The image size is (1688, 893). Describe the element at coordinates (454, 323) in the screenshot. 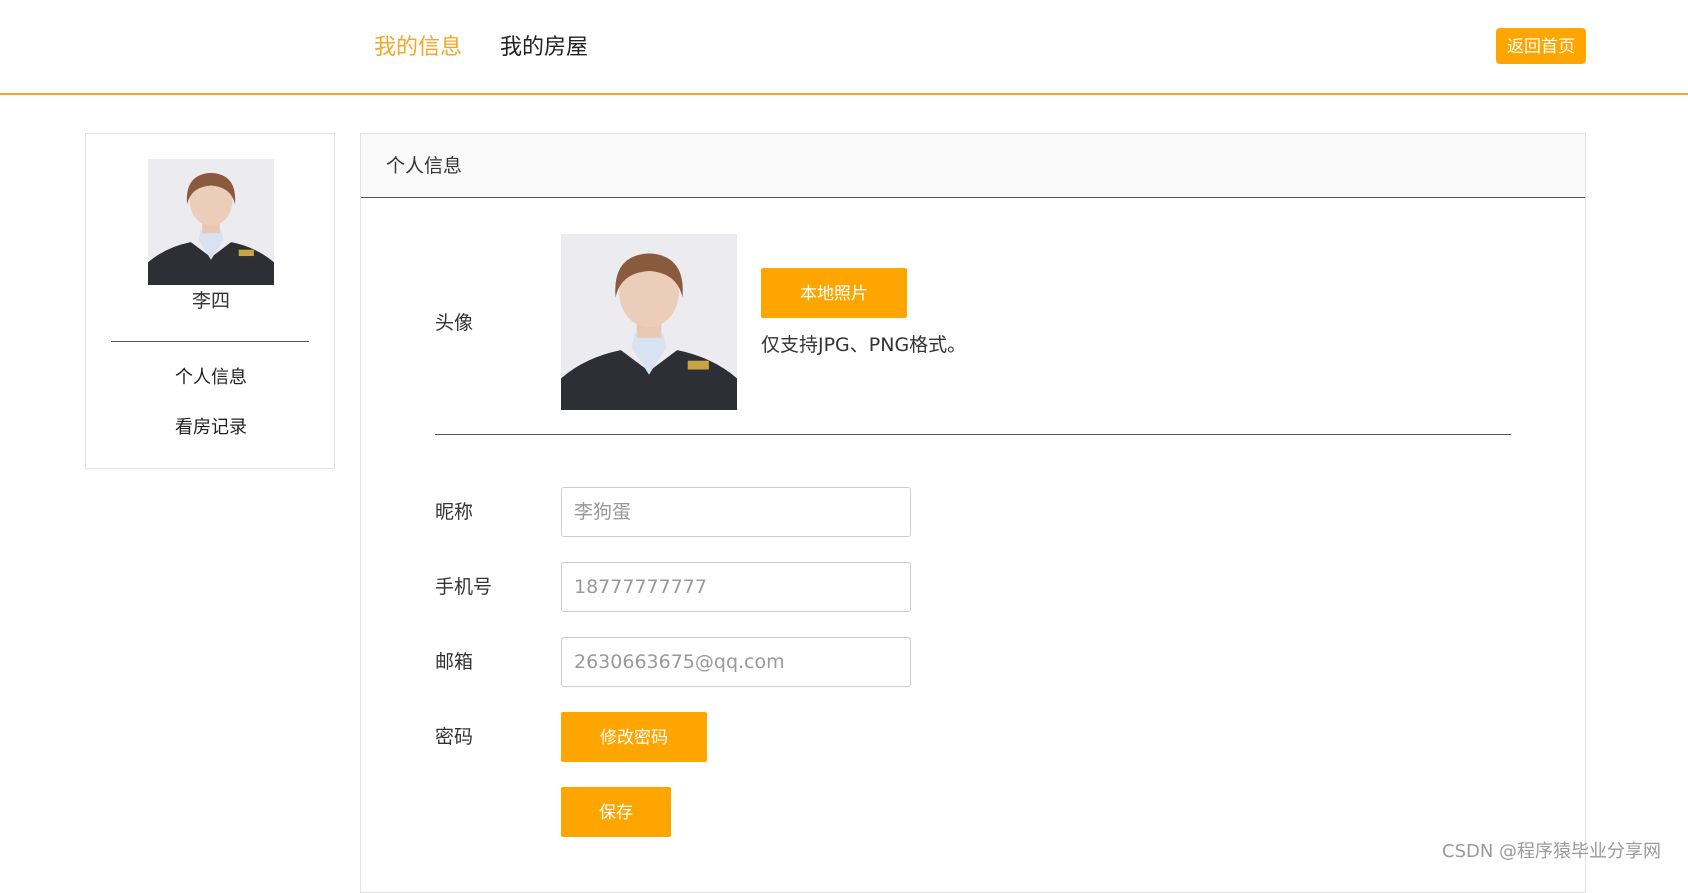

I see `avatar-label: 头像` at that location.